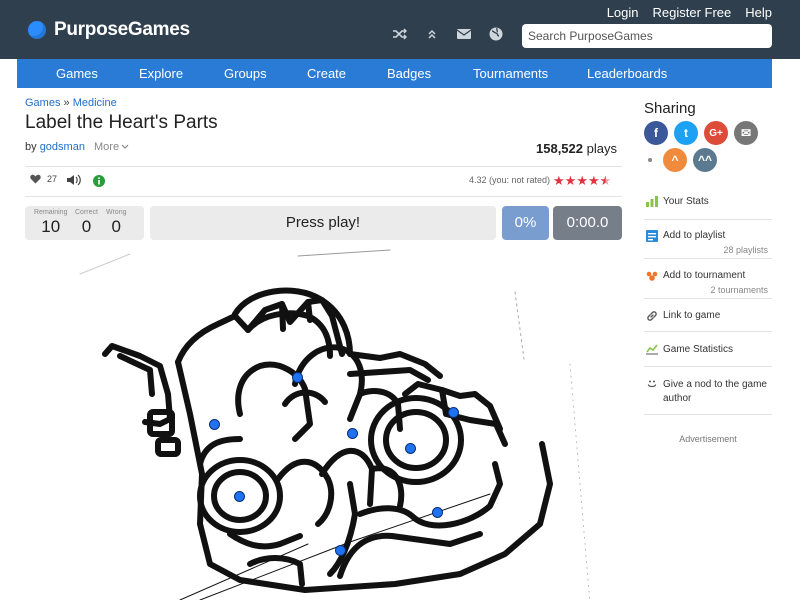  What do you see at coordinates (52, 179) in the screenshot?
I see `likes-count: 27` at bounding box center [52, 179].